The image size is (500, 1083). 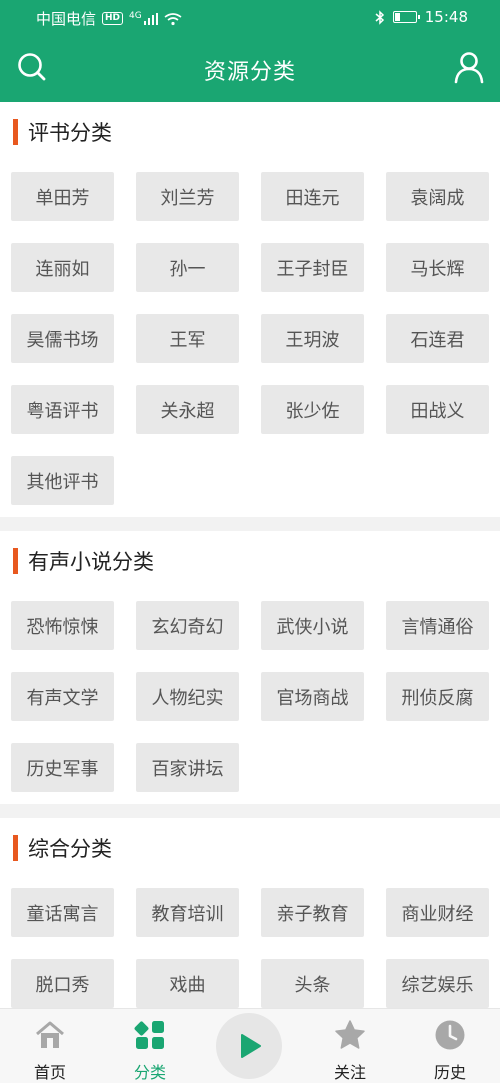 I want to click on category-tag: 人物纪实, so click(x=187, y=696).